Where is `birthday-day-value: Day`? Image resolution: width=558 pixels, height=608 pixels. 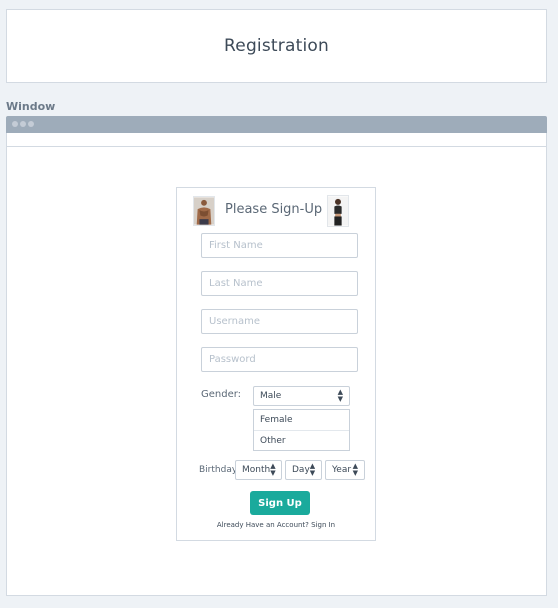
birthday-day-value: Day is located at coordinates (301, 470).